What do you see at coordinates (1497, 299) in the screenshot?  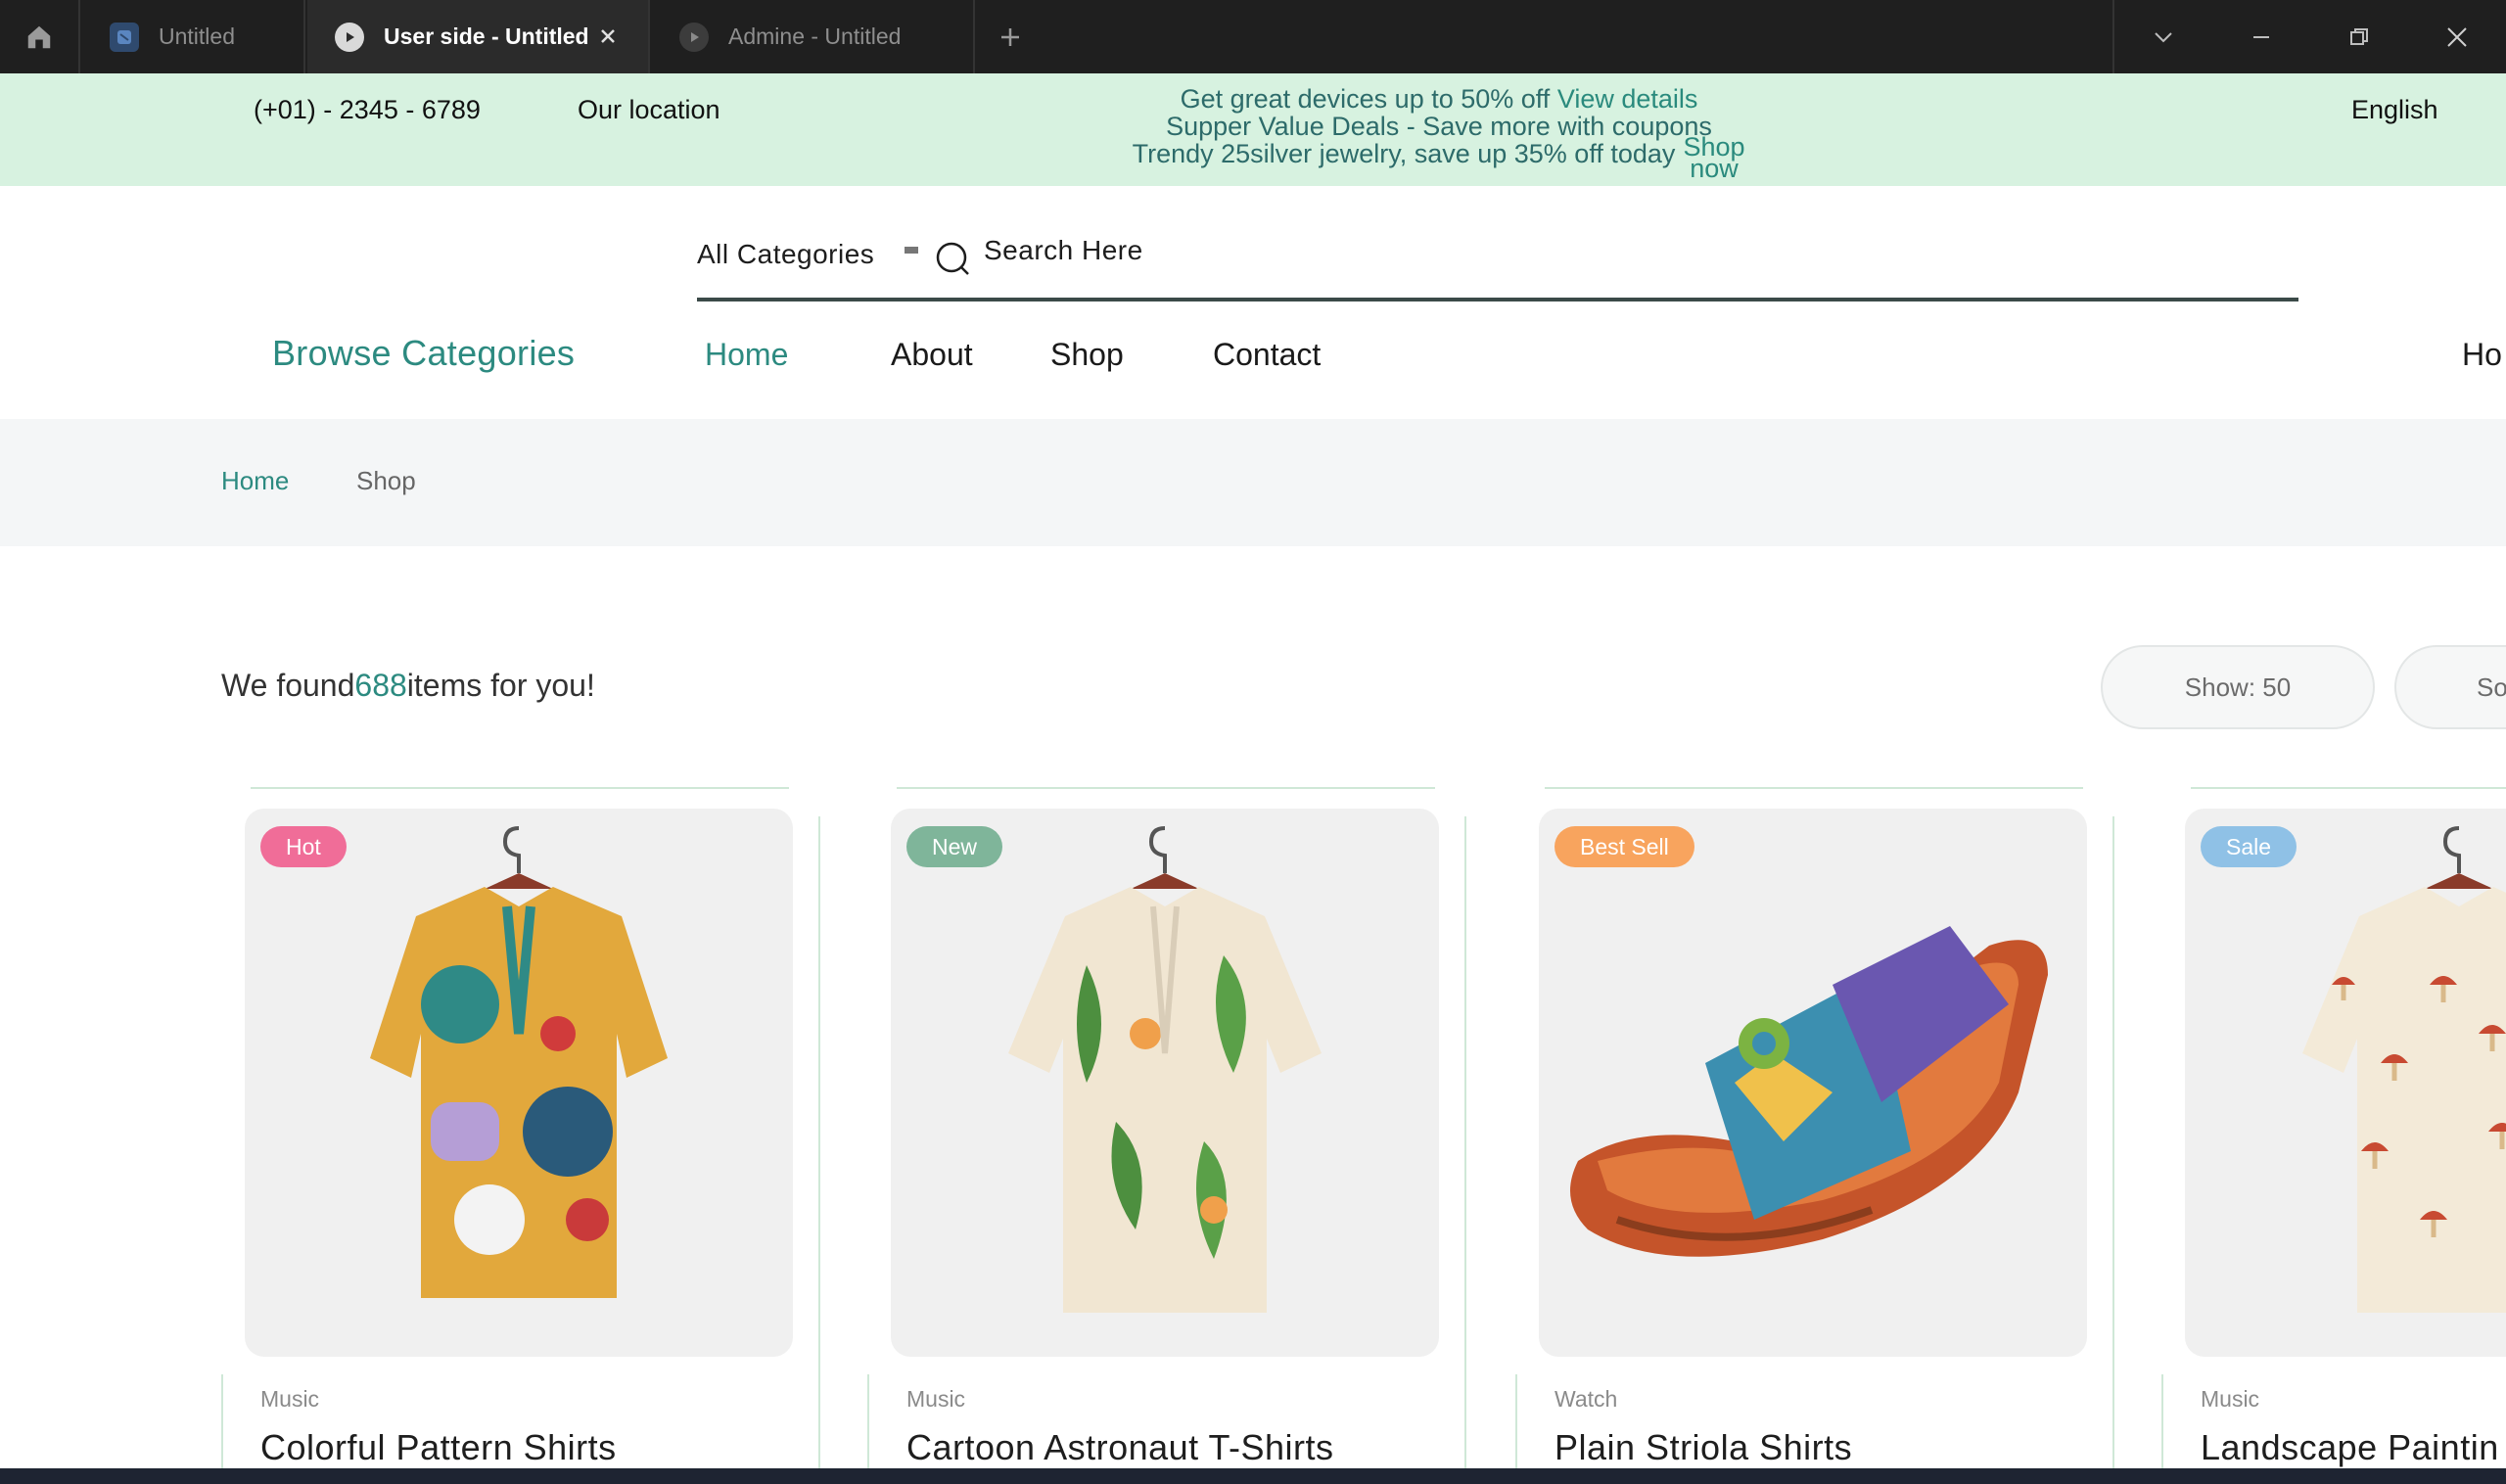 I see `search-underline` at bounding box center [1497, 299].